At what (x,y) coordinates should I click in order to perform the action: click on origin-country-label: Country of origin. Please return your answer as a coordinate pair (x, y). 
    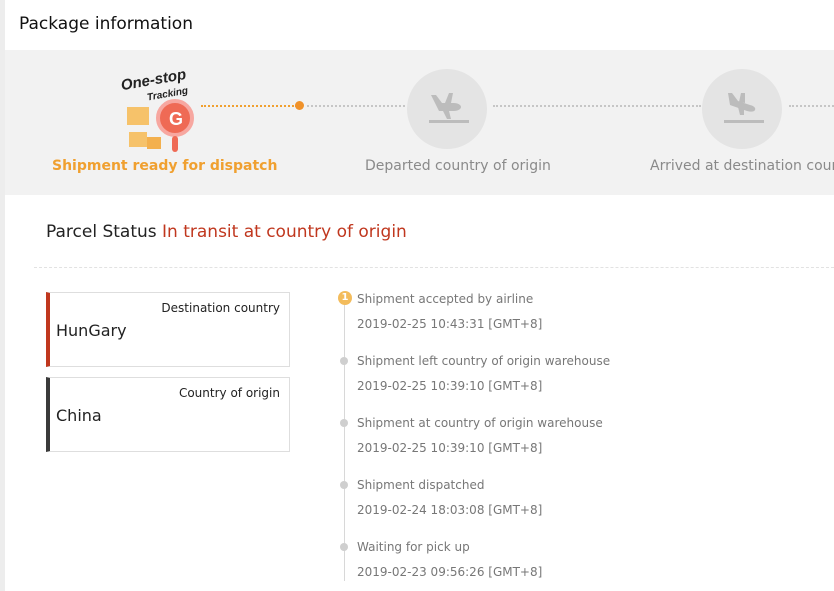
    Looking at the image, I should click on (229, 393).